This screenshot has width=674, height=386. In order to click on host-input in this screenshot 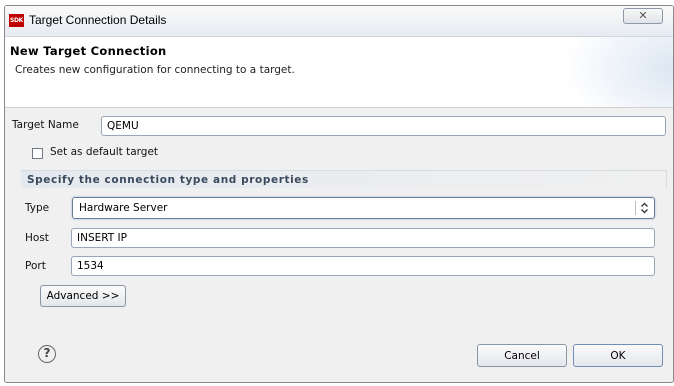, I will do `click(363, 238)`.